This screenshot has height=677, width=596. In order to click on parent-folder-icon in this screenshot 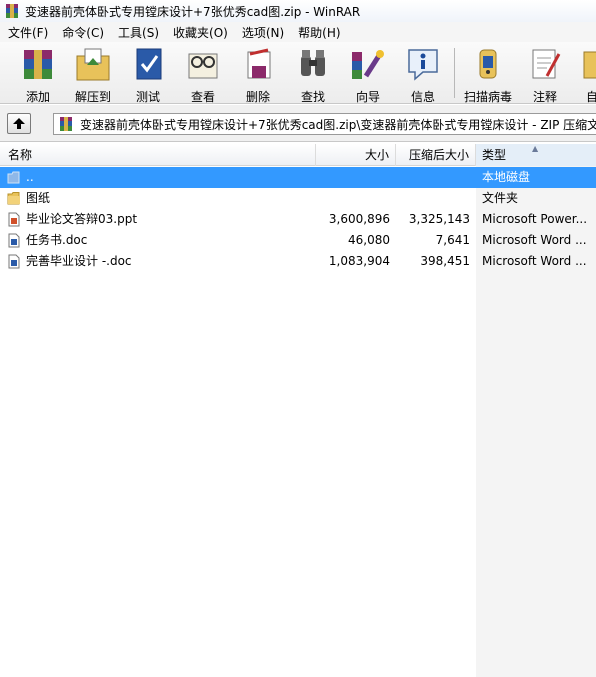, I will do `click(14, 177)`.